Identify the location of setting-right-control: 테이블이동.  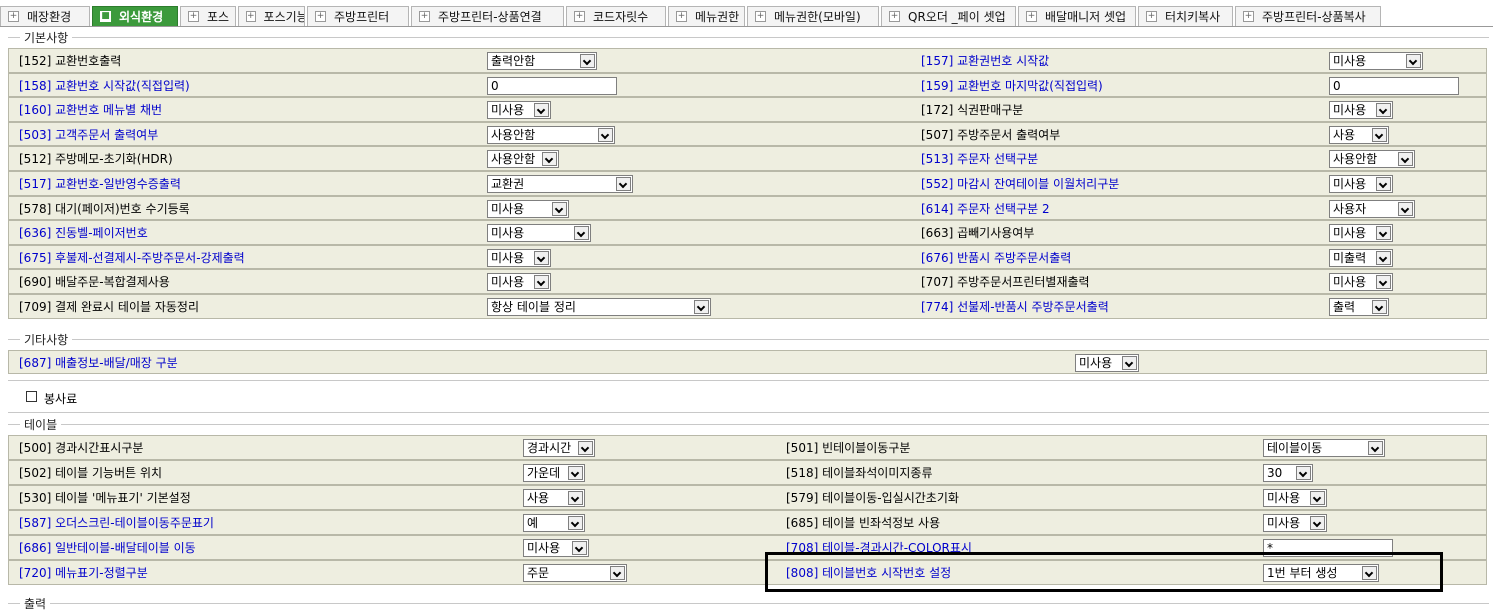
(1324, 448).